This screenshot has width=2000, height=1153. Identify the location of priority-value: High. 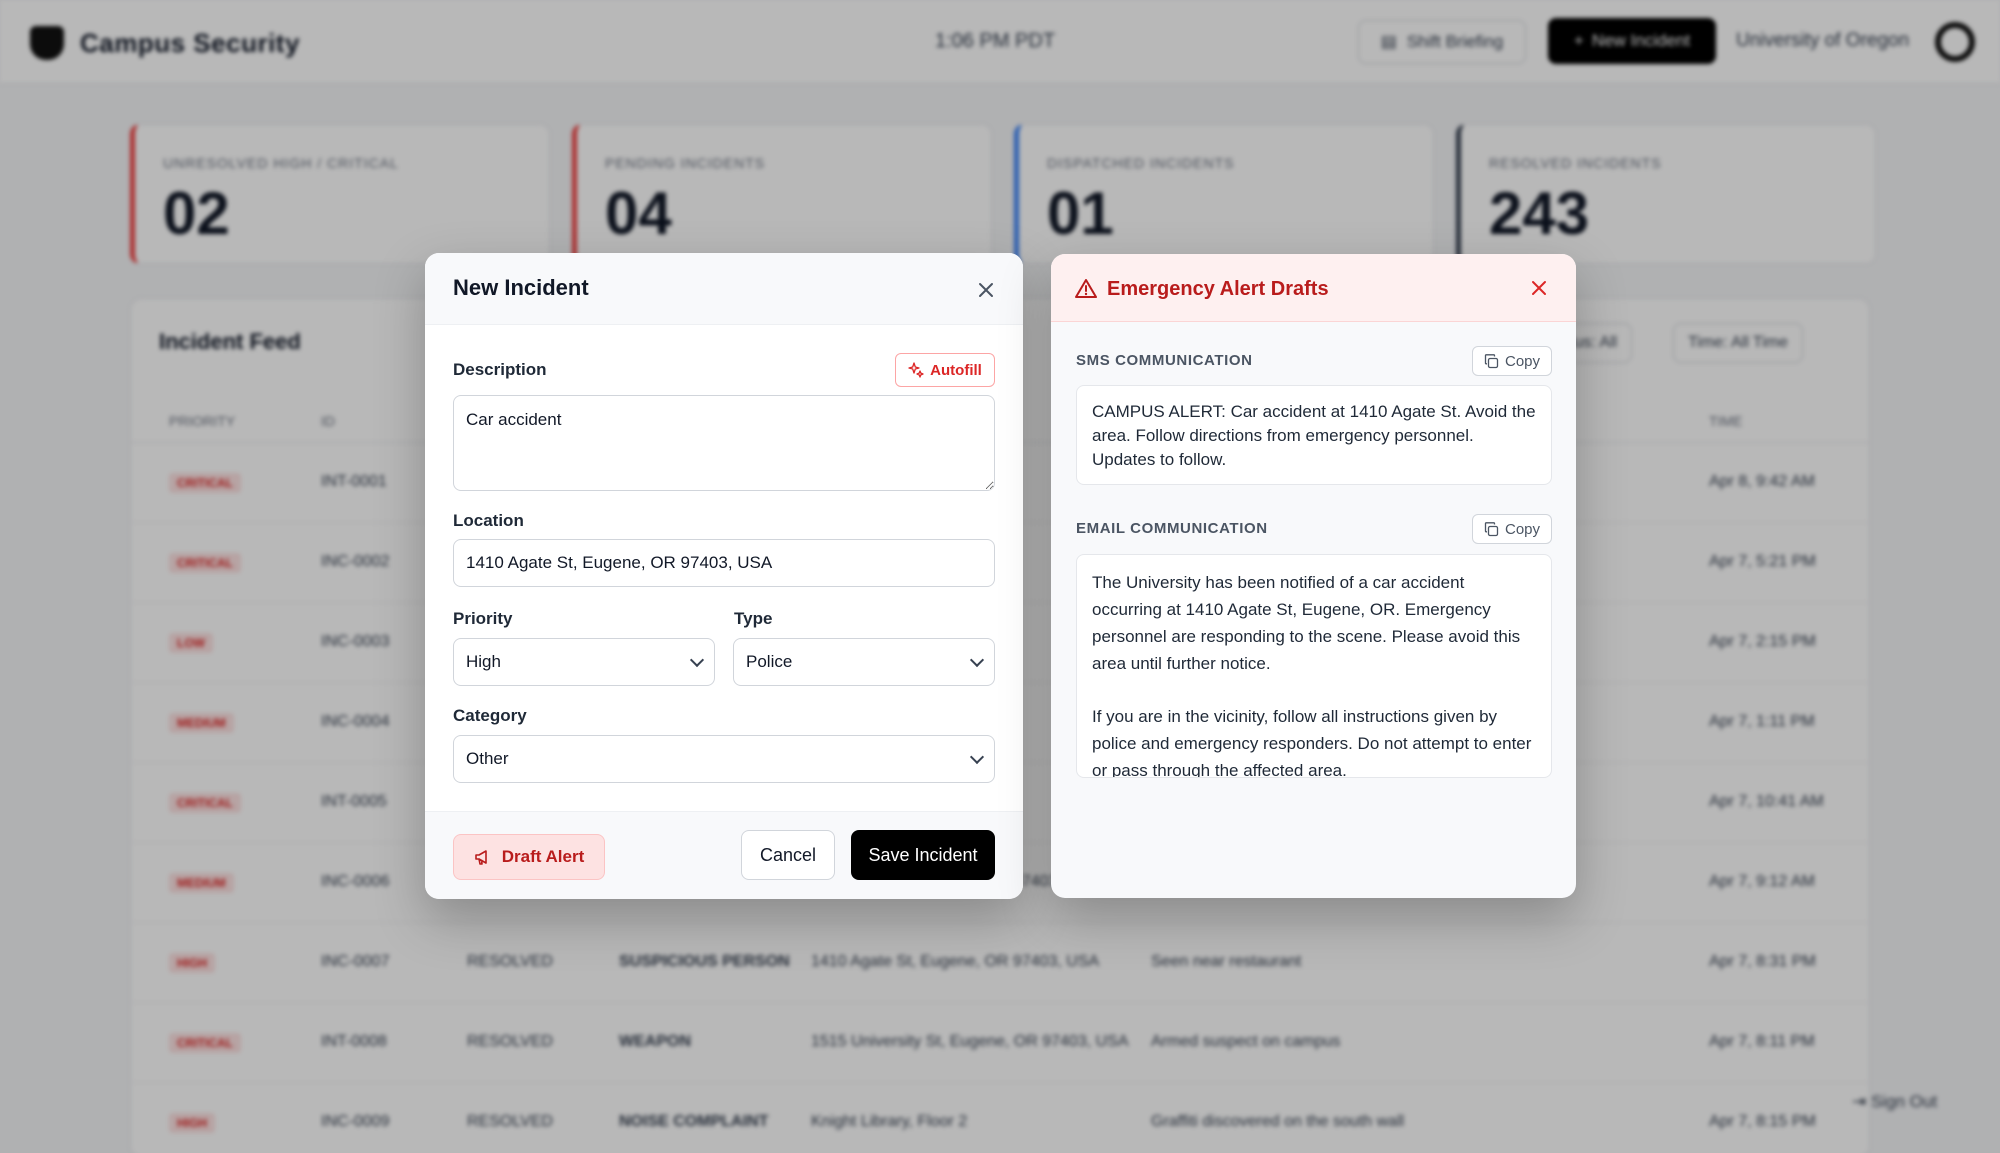
(483, 661).